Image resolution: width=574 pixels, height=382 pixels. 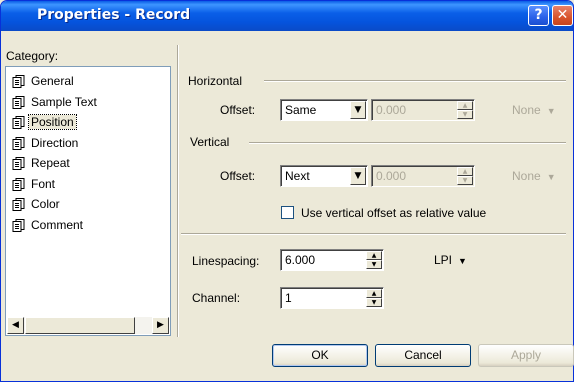 What do you see at coordinates (287, 16) in the screenshot?
I see `title-bar: Properties - Record ? ✕` at bounding box center [287, 16].